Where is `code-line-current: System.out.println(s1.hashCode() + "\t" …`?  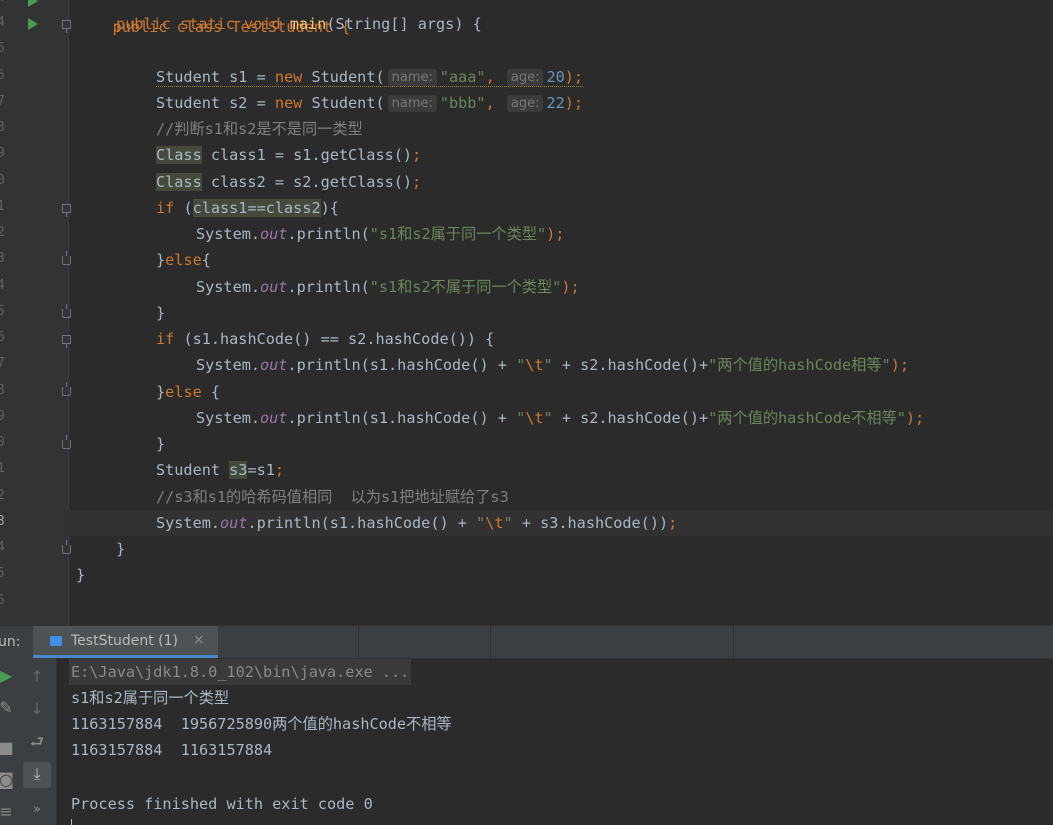 code-line-current: System.out.println(s1.hashCode() + "\t" … is located at coordinates (417, 523).